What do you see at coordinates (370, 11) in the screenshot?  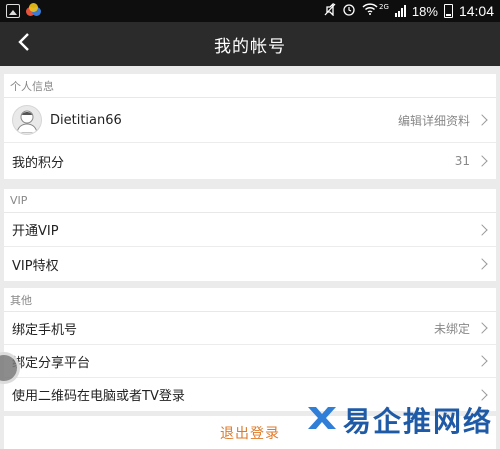 I see `wifi-icon` at bounding box center [370, 11].